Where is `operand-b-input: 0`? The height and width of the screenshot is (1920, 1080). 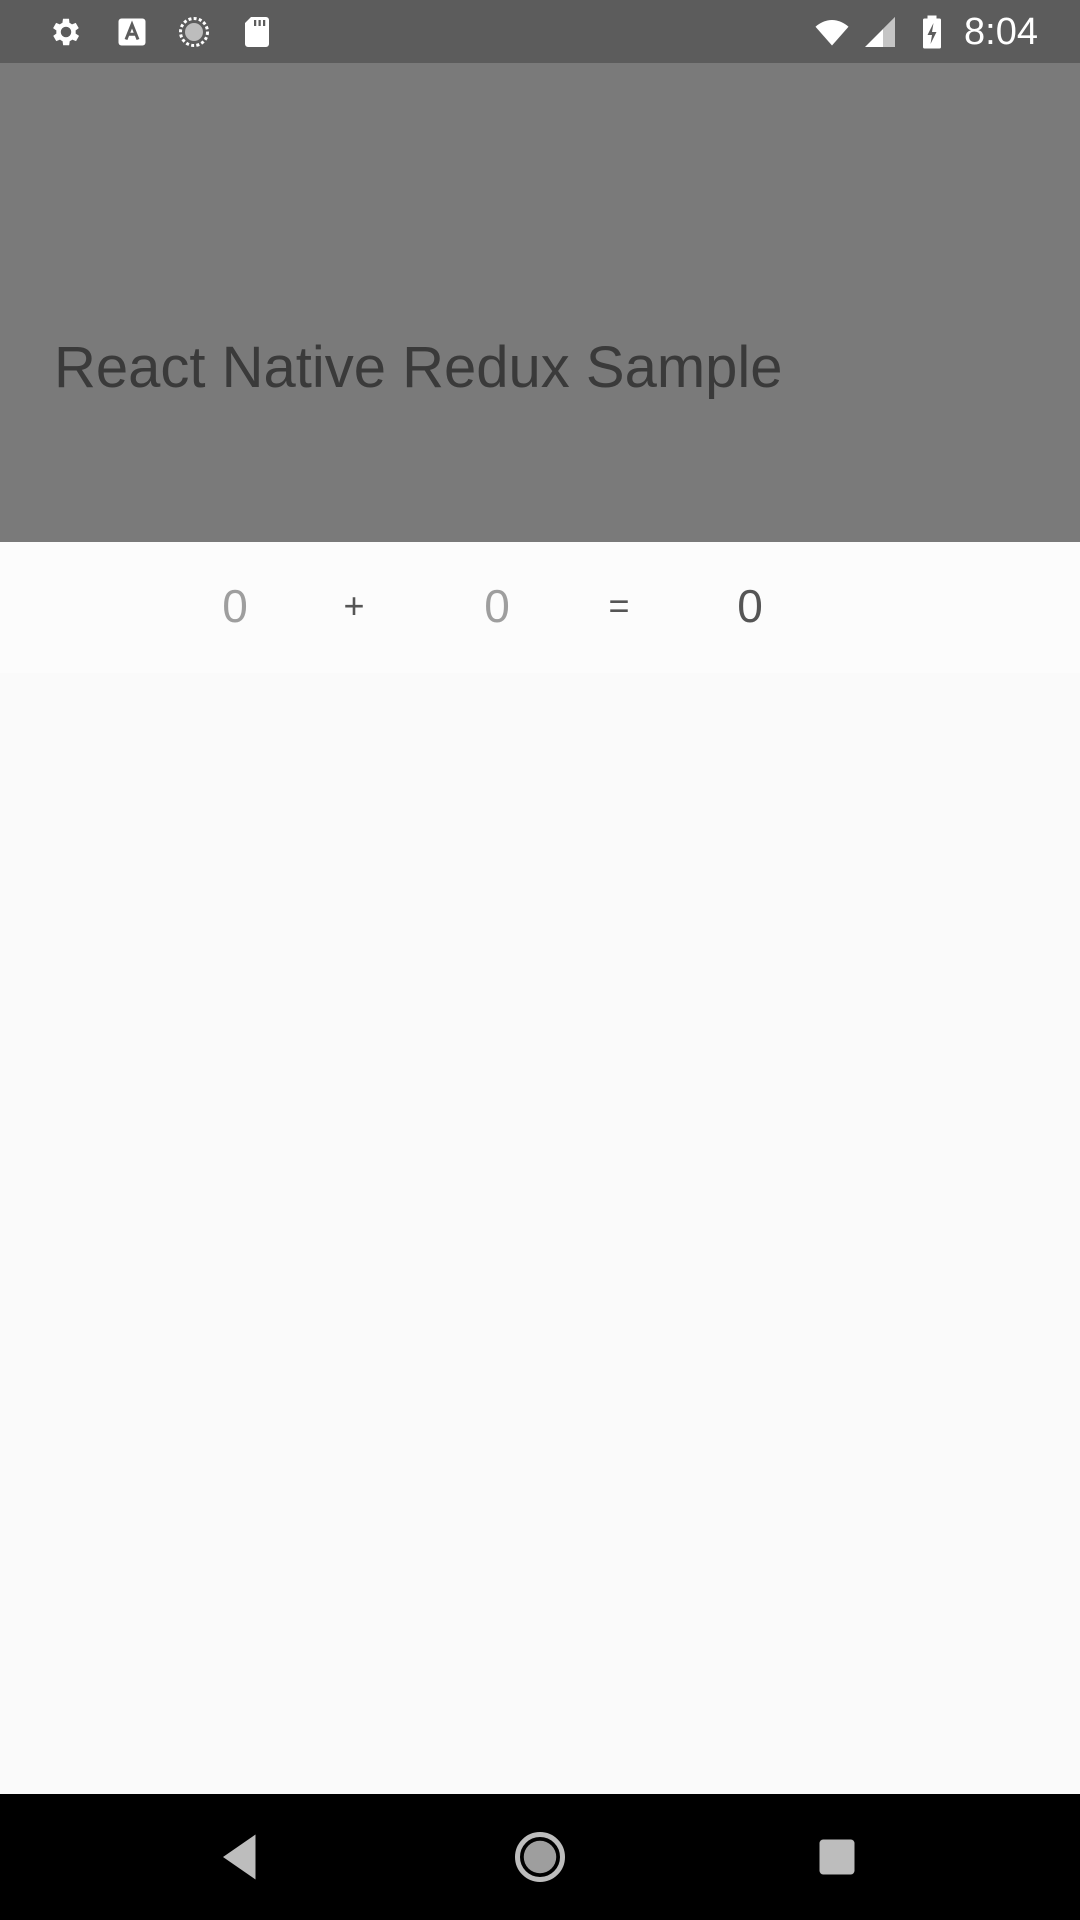
operand-b-input: 0 is located at coordinates (497, 606).